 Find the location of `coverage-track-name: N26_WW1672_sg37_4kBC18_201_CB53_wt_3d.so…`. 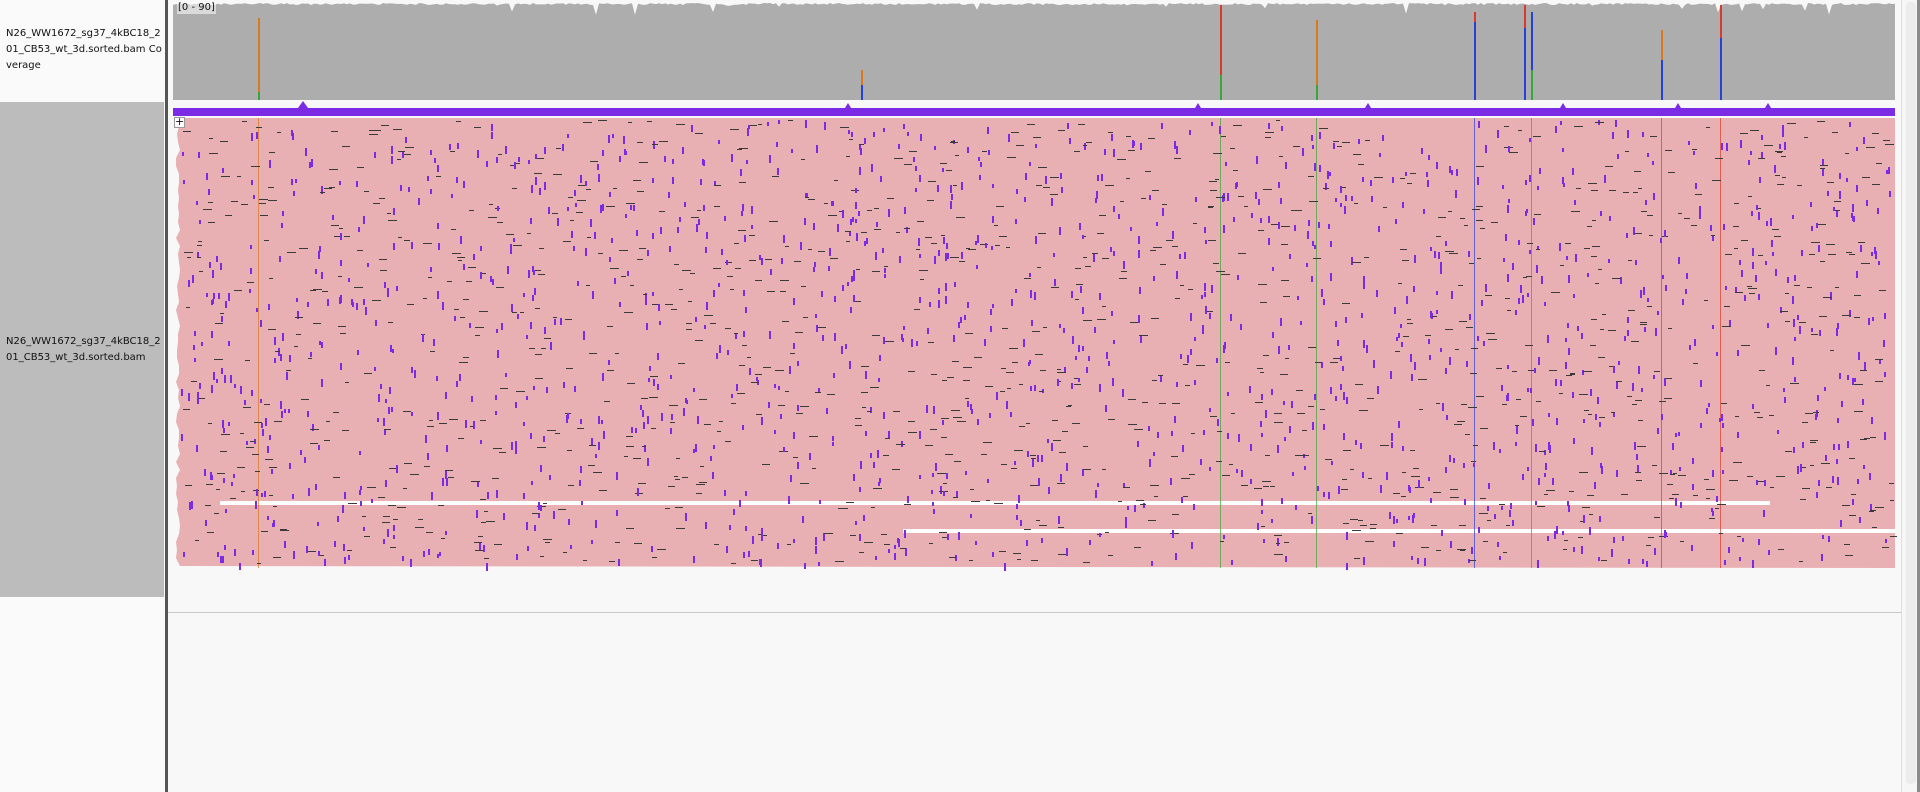

coverage-track-name: N26_WW1672_sg37_4kBC18_201_CB53_wt_3d.so… is located at coordinates (82, 50).